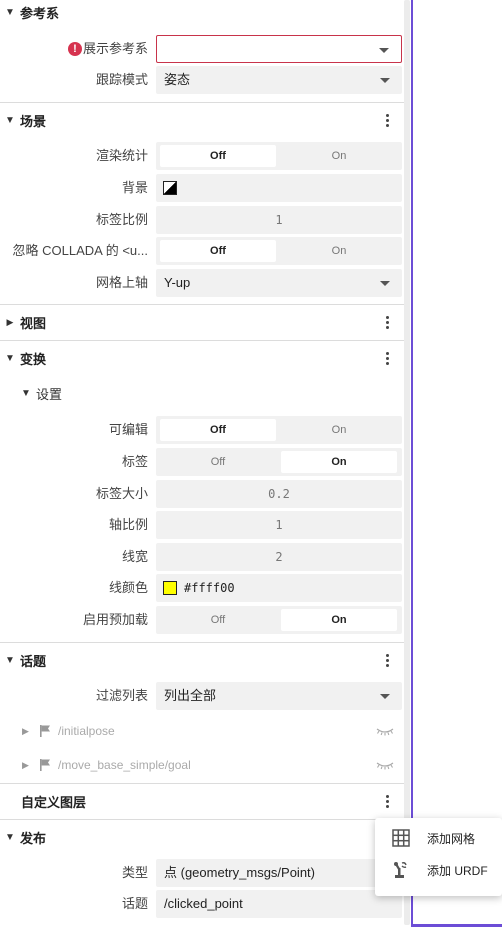 The width and height of the screenshot is (502, 927). What do you see at coordinates (279, 49) in the screenshot?
I see `display-frame-select` at bounding box center [279, 49].